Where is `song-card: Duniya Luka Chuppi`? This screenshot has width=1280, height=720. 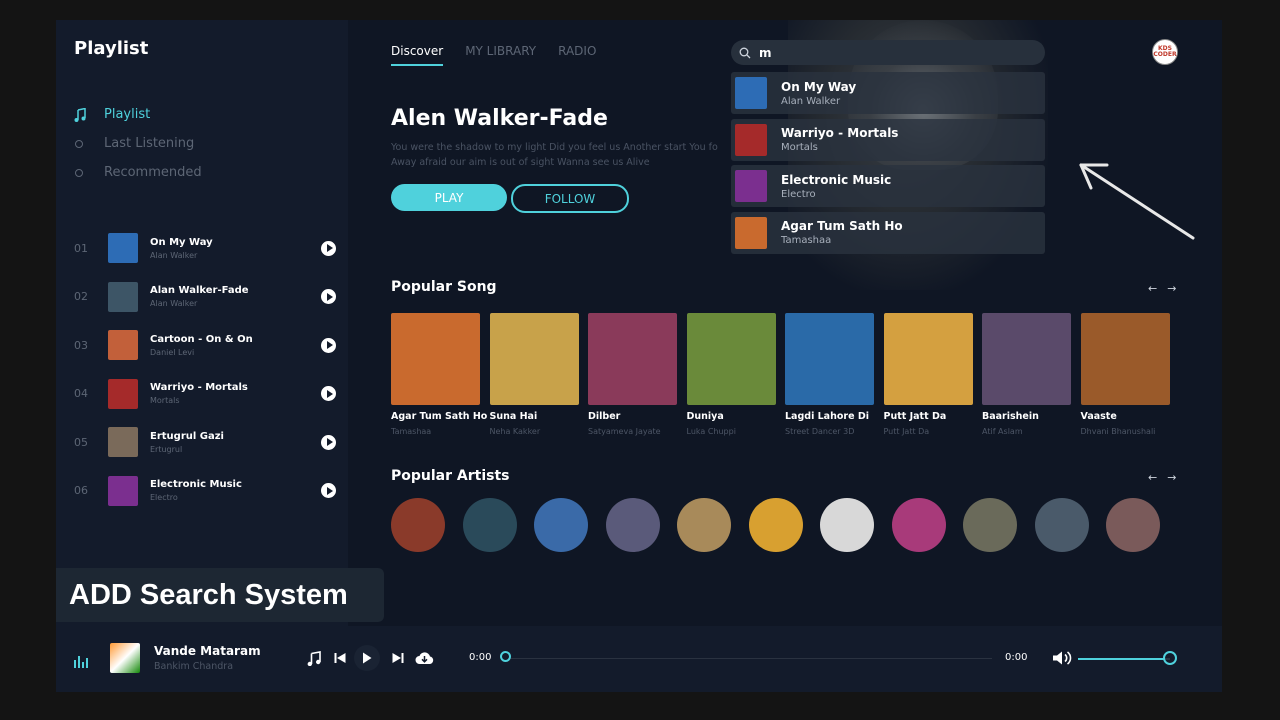 song-card: Duniya Luka Chuppi is located at coordinates (731, 378).